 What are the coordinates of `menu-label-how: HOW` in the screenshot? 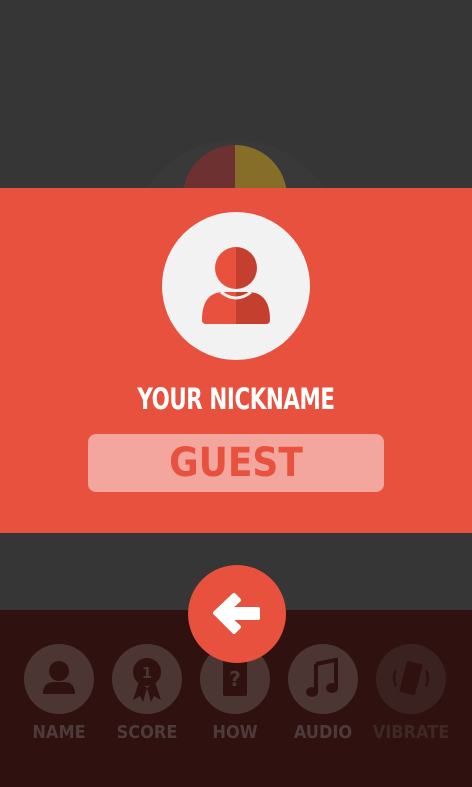 It's located at (235, 732).